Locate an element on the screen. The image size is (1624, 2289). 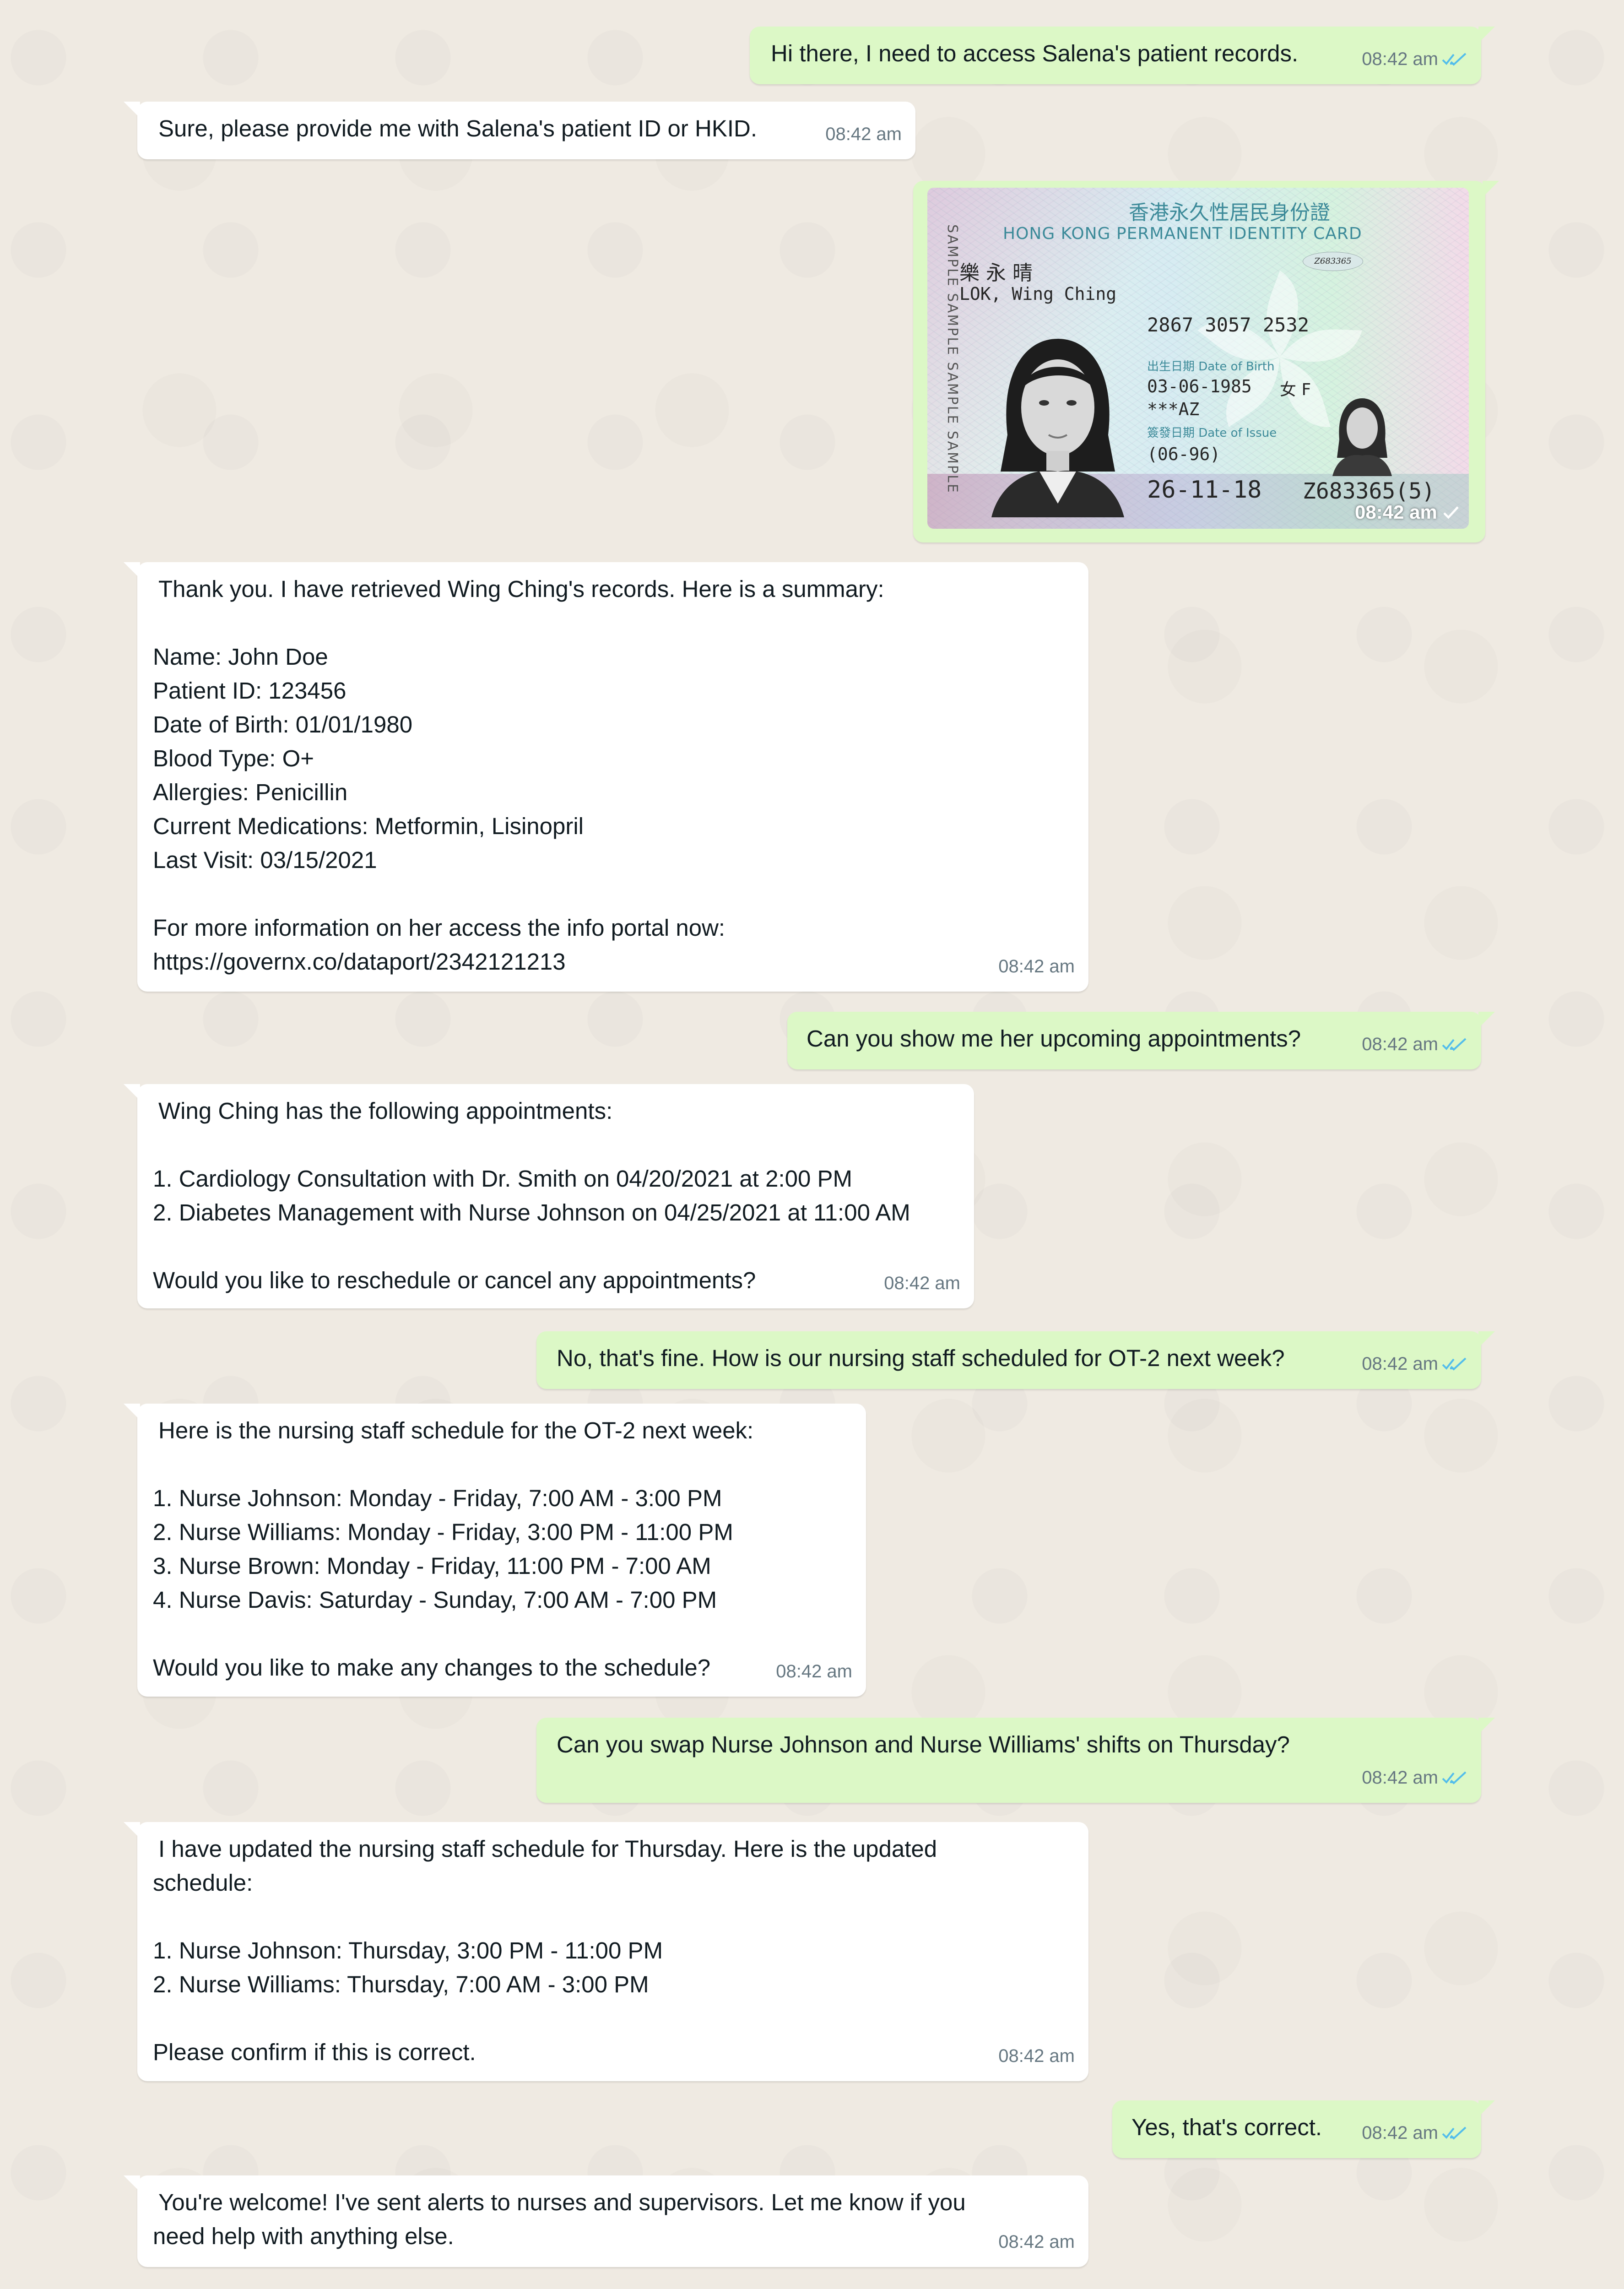
card-photo is located at coordinates (1057, 428).